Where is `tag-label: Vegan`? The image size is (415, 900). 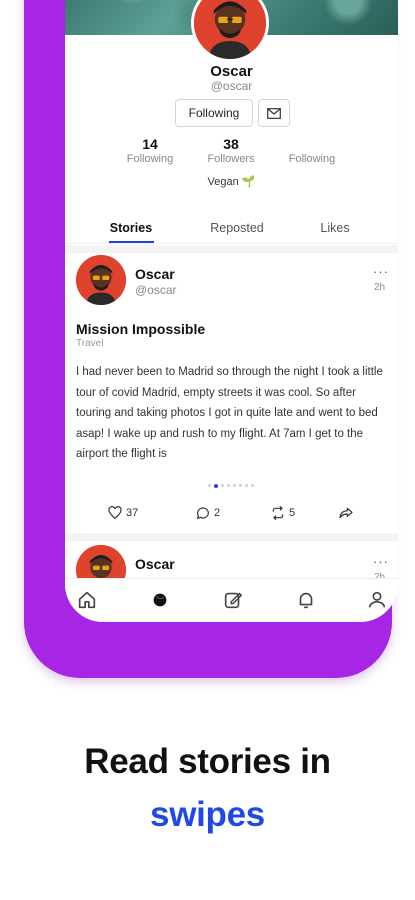 tag-label: Vegan is located at coordinates (223, 182).